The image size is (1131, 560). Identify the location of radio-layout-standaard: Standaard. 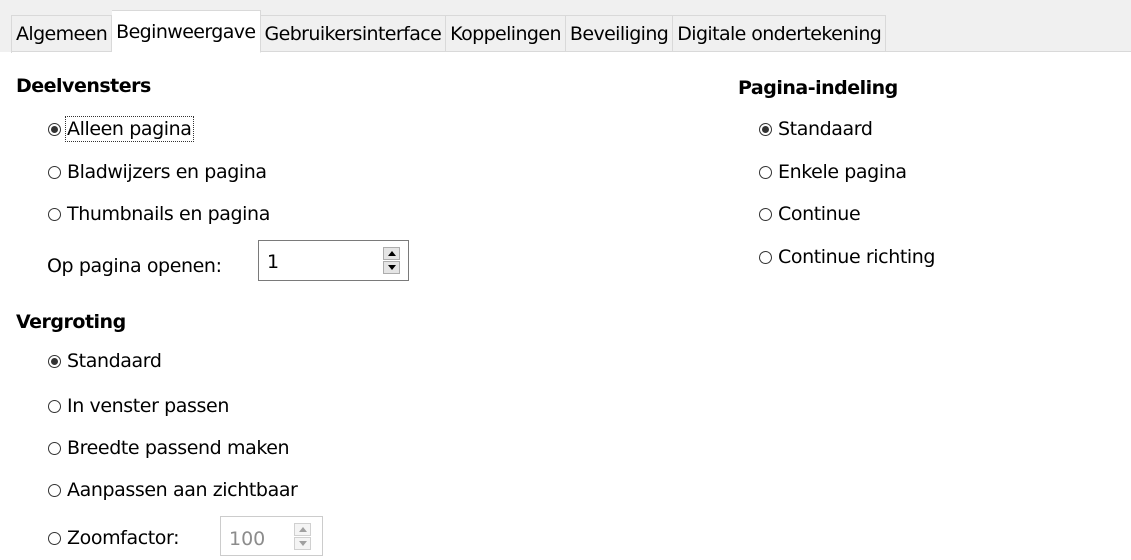
(816, 129).